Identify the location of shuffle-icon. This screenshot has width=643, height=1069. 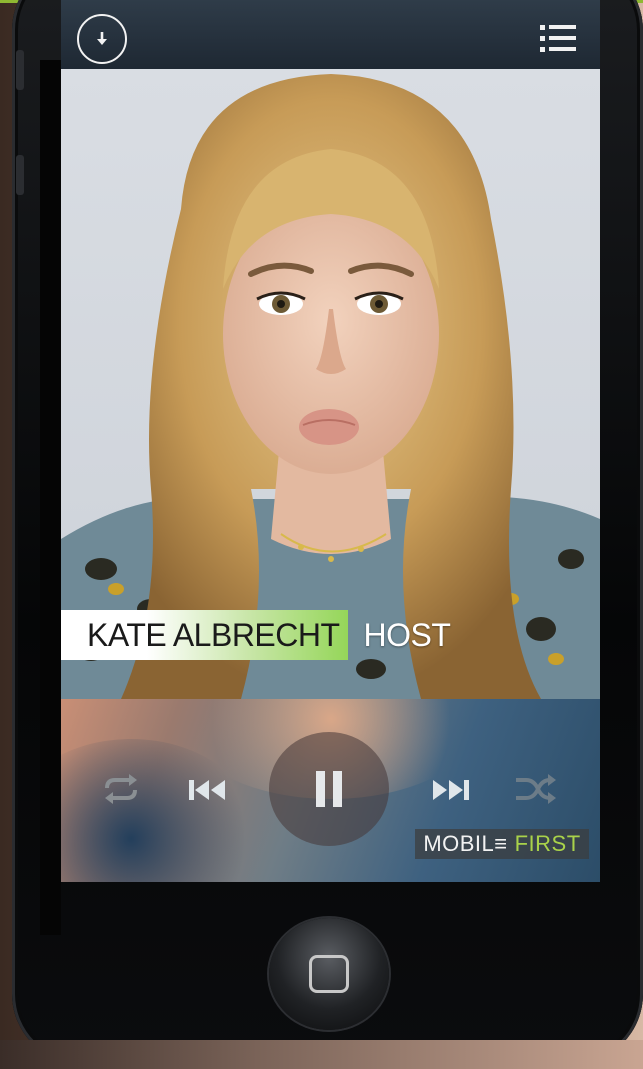
(536, 789).